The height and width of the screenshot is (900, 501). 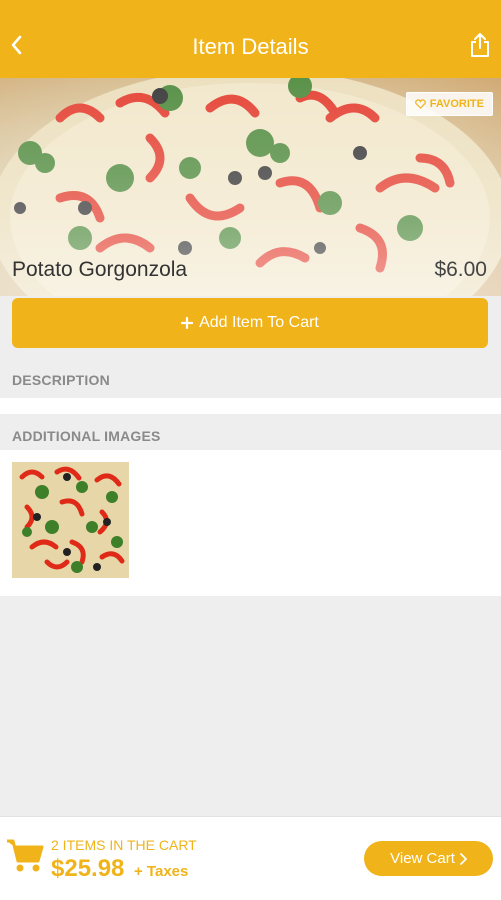 I want to click on item-name: Potato Gorgonzola, so click(x=100, y=269).